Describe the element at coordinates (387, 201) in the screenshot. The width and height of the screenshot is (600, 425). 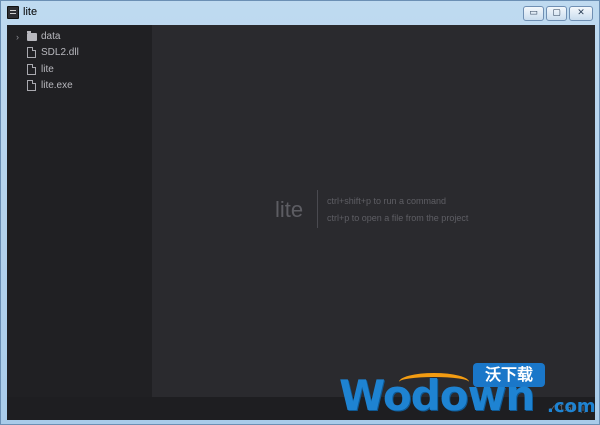
I see `command-hint: ctrl+shift+p to run a command` at that location.